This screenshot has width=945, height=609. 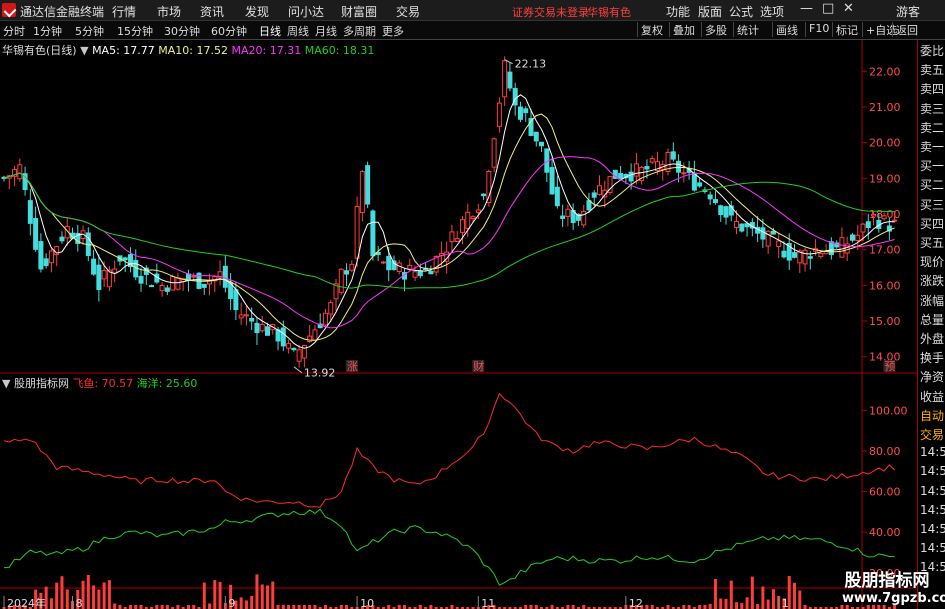 I want to click on maximize-icon: □, so click(x=828, y=8).